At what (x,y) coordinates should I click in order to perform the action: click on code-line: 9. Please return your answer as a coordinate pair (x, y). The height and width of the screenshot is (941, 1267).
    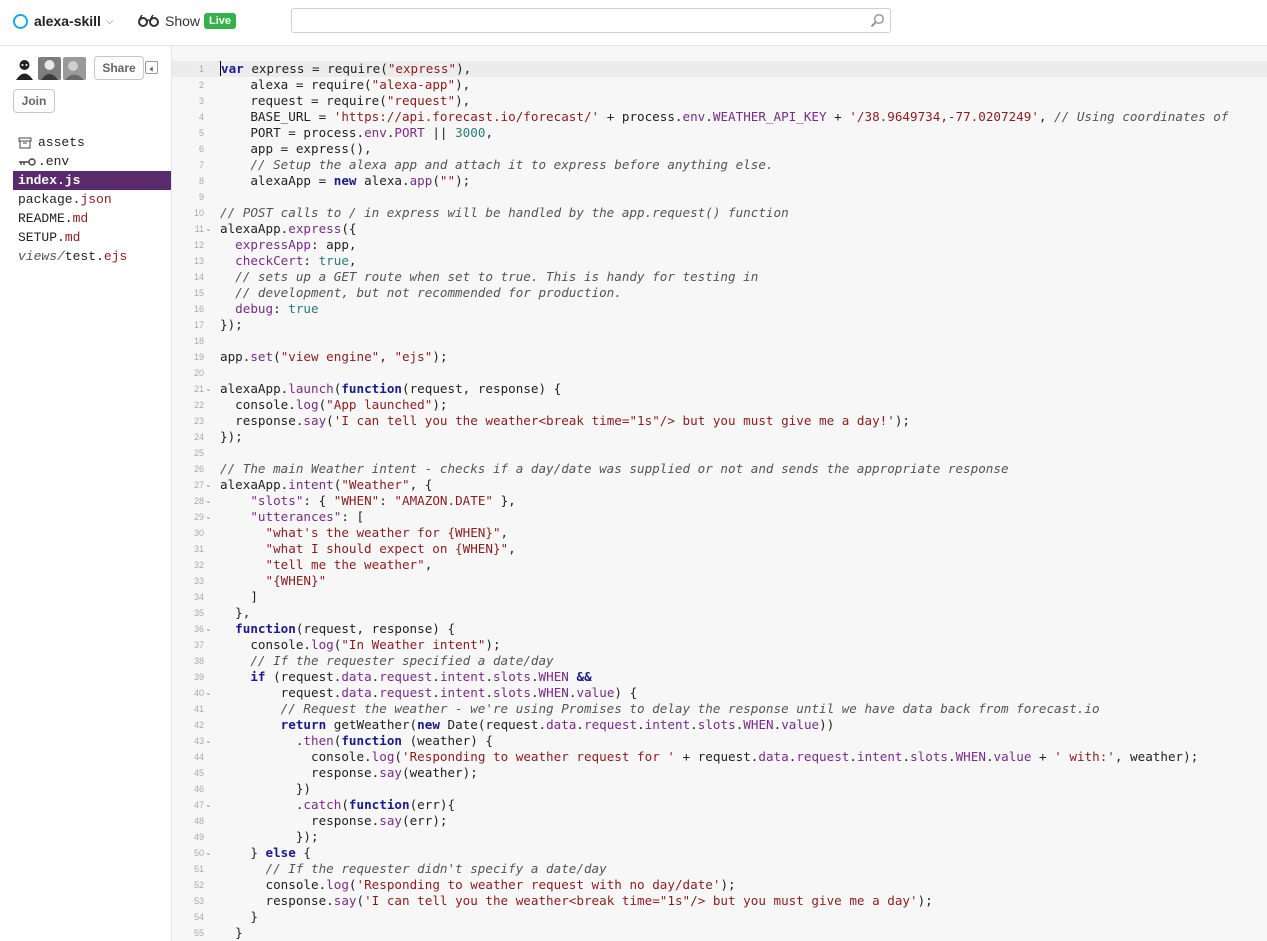
    Looking at the image, I should click on (719, 197).